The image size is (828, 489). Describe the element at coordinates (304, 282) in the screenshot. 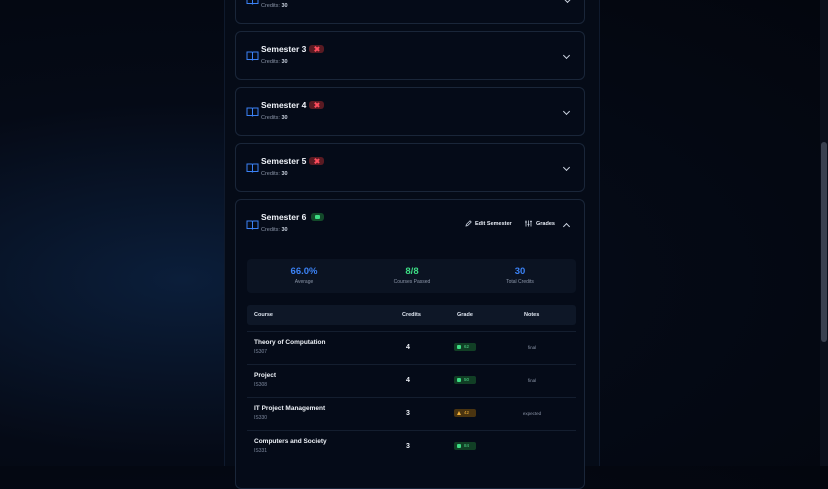

I see `average-label: Average` at that location.